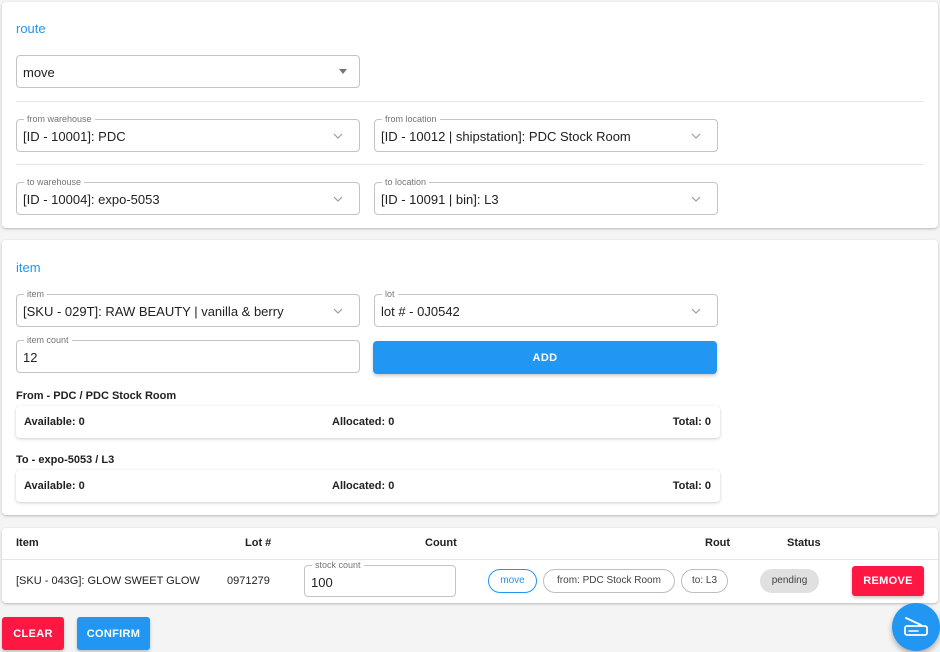  I want to click on to-warehouse-select: to warehouse [ID - 10004]: expo-5053, so click(188, 196).